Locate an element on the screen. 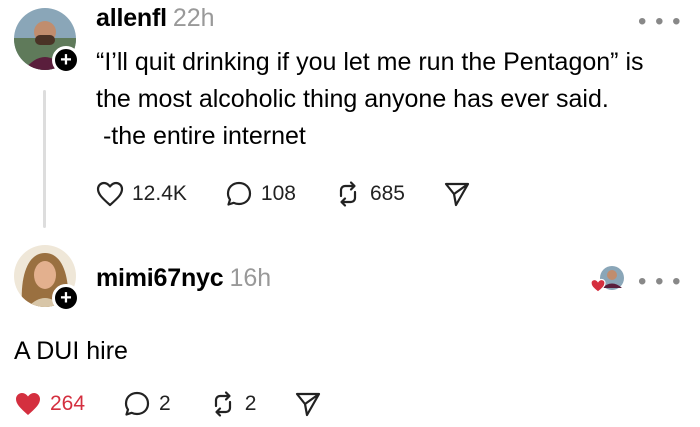 The width and height of the screenshot is (700, 427). repost-count: 685 is located at coordinates (387, 193).